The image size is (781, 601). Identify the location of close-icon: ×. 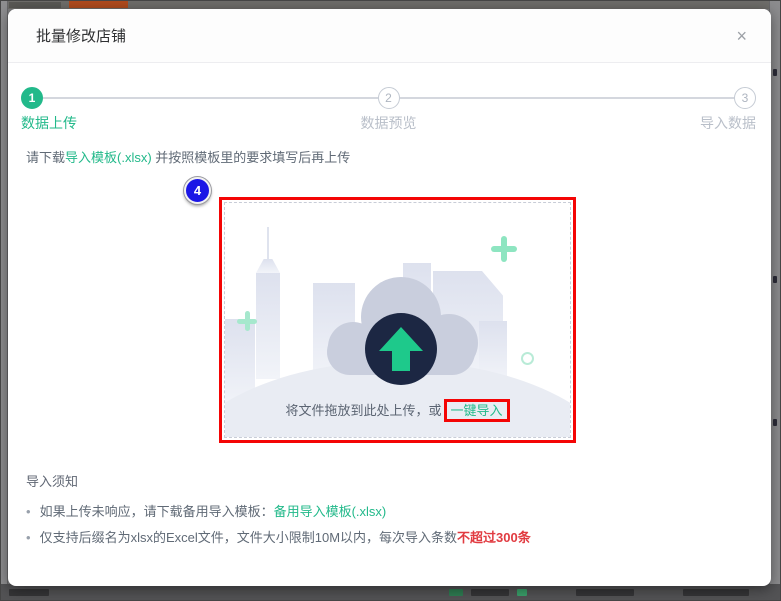
(741, 36).